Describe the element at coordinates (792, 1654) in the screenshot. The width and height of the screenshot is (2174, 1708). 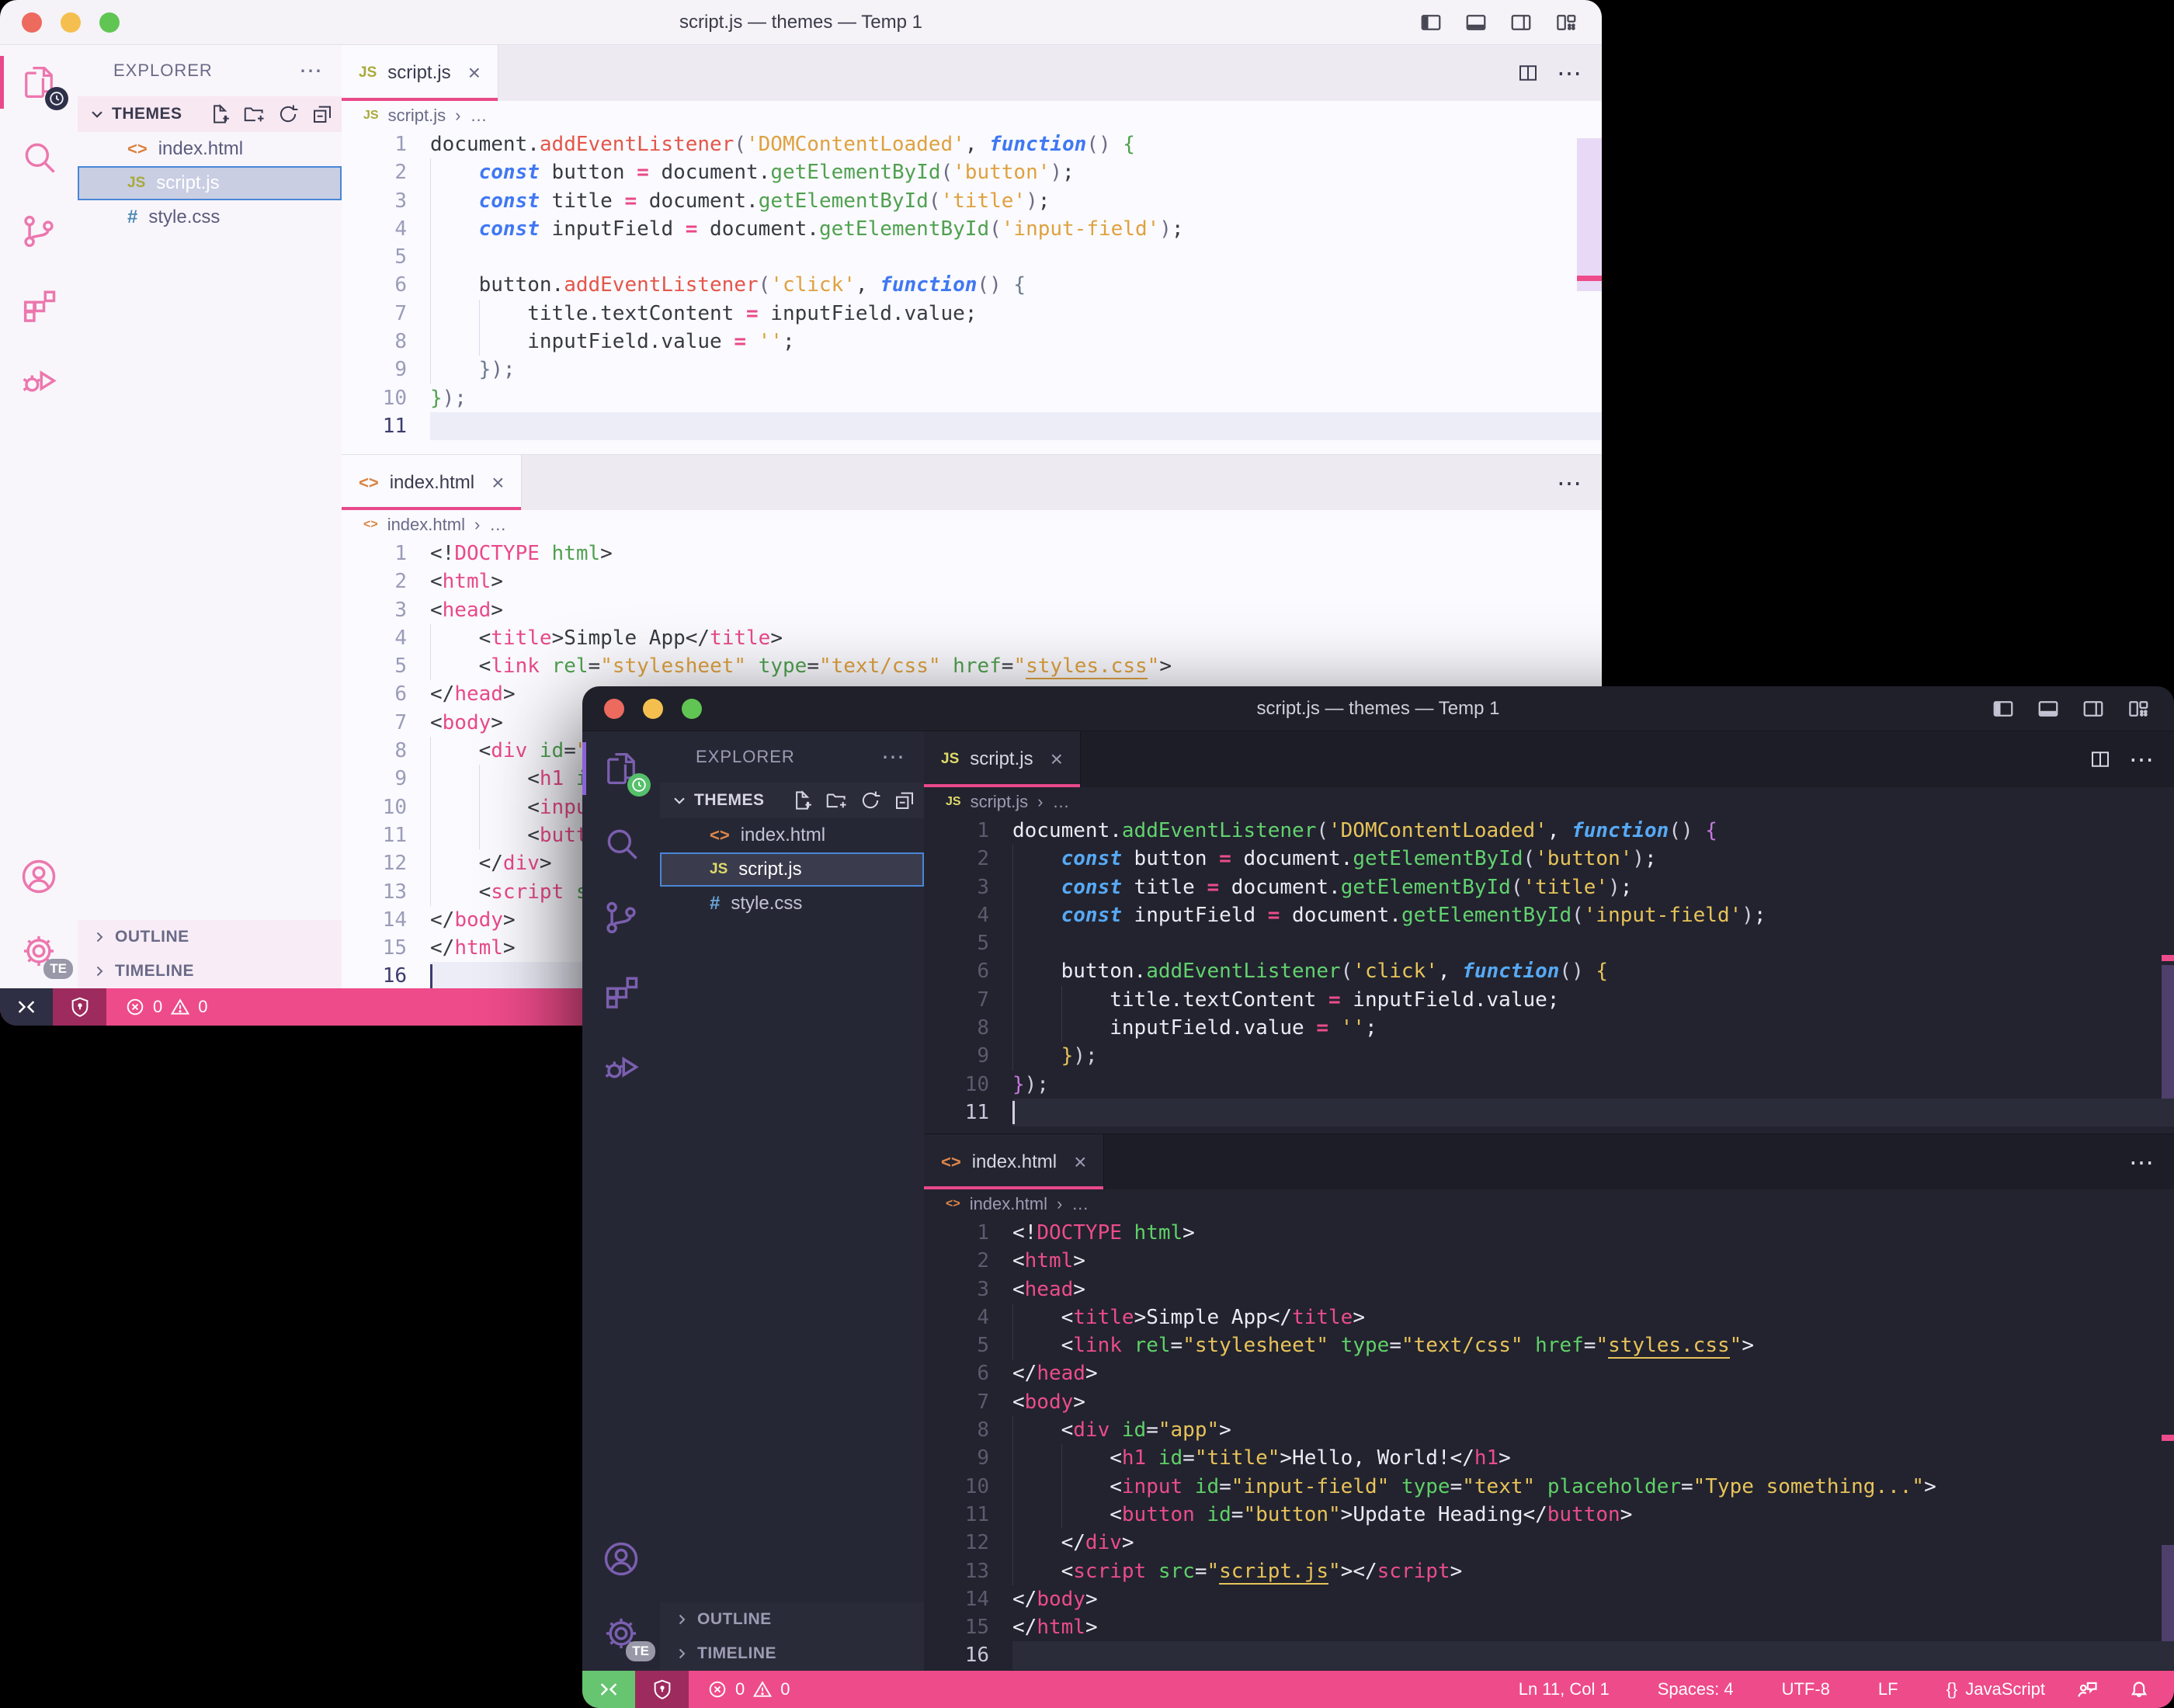
I see `timeline-section: TIMELINE` at that location.